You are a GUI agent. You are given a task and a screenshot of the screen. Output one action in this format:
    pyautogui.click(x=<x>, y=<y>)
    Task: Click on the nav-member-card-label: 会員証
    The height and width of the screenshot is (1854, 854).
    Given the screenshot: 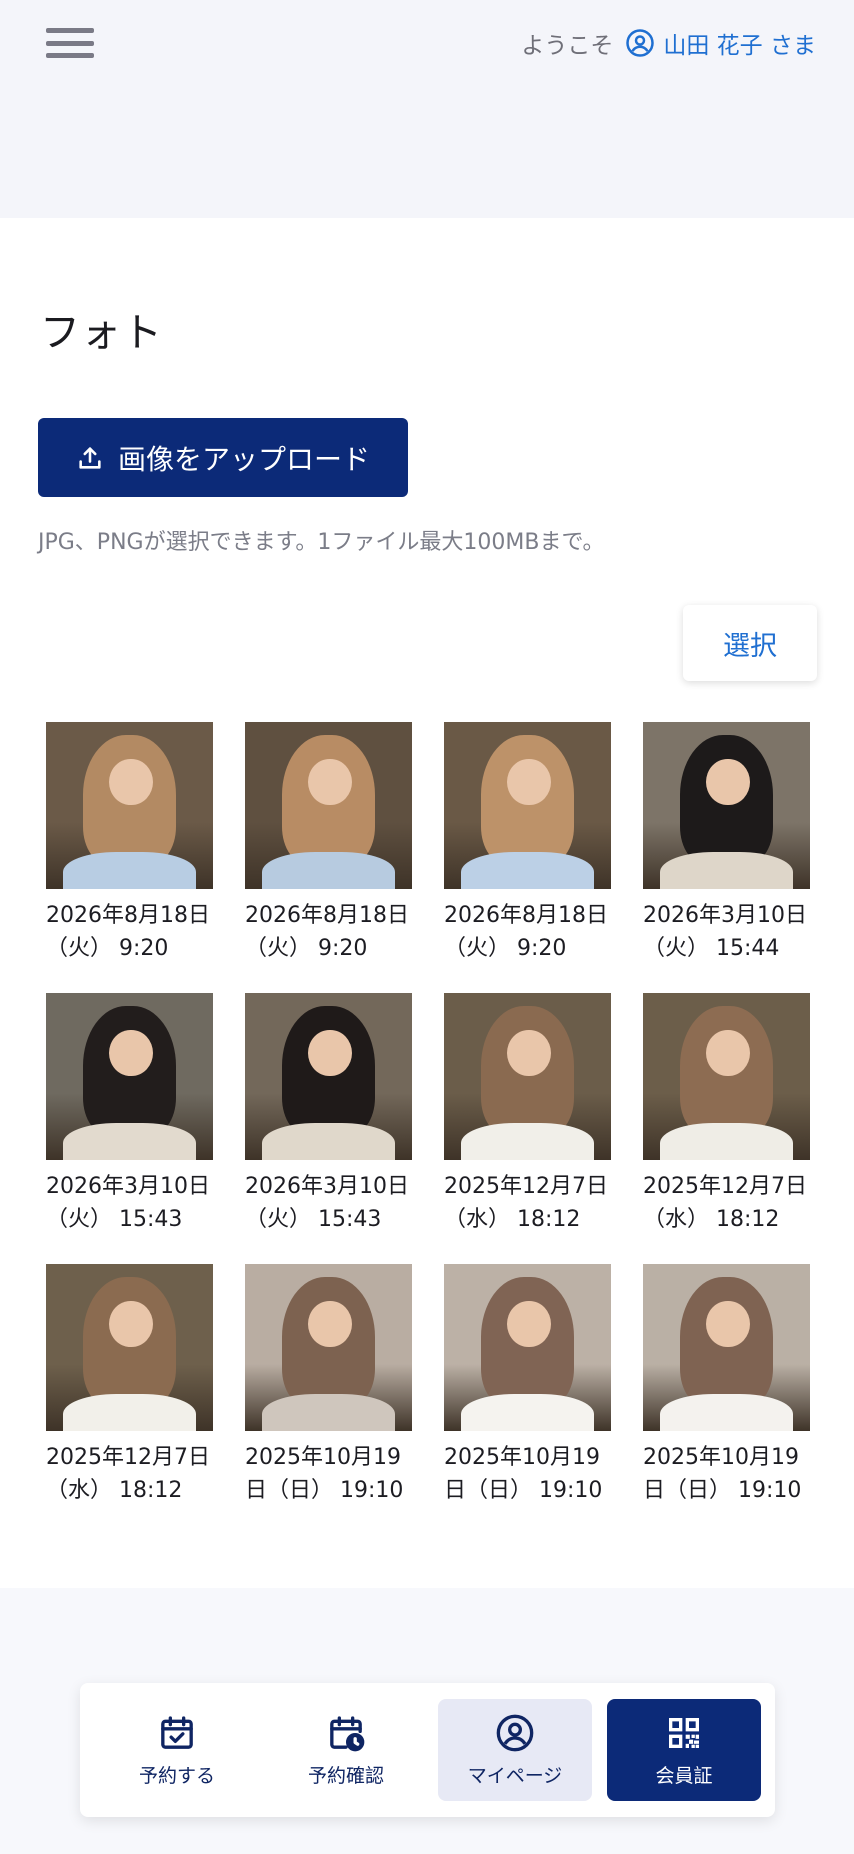 What is the action you would take?
    pyautogui.click(x=684, y=1775)
    